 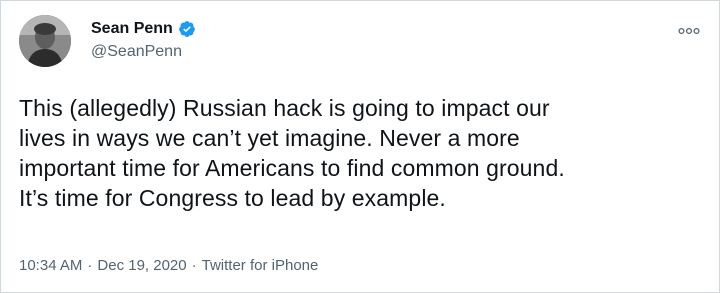 What do you see at coordinates (143, 40) in the screenshot?
I see `tweet-author: Sean Penn @SeanPenn` at bounding box center [143, 40].